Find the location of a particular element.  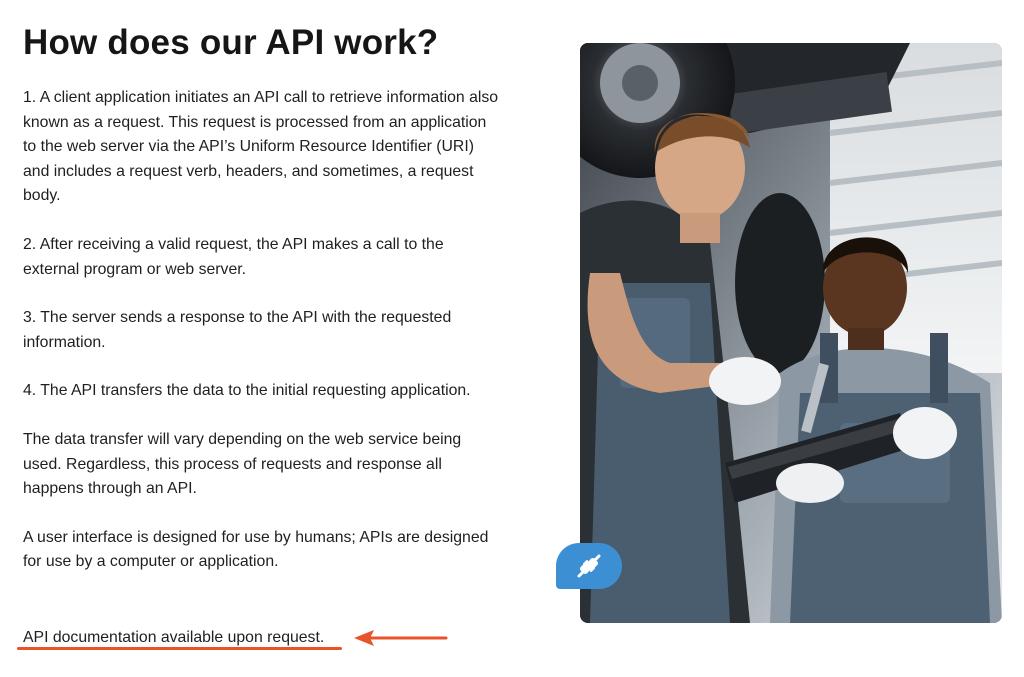

arrow-left-icon is located at coordinates (401, 638).